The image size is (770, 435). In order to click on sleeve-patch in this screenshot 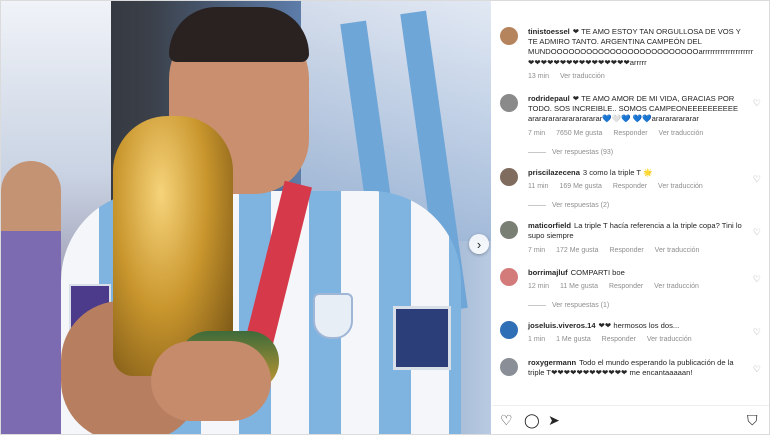, I will do `click(422, 338)`.